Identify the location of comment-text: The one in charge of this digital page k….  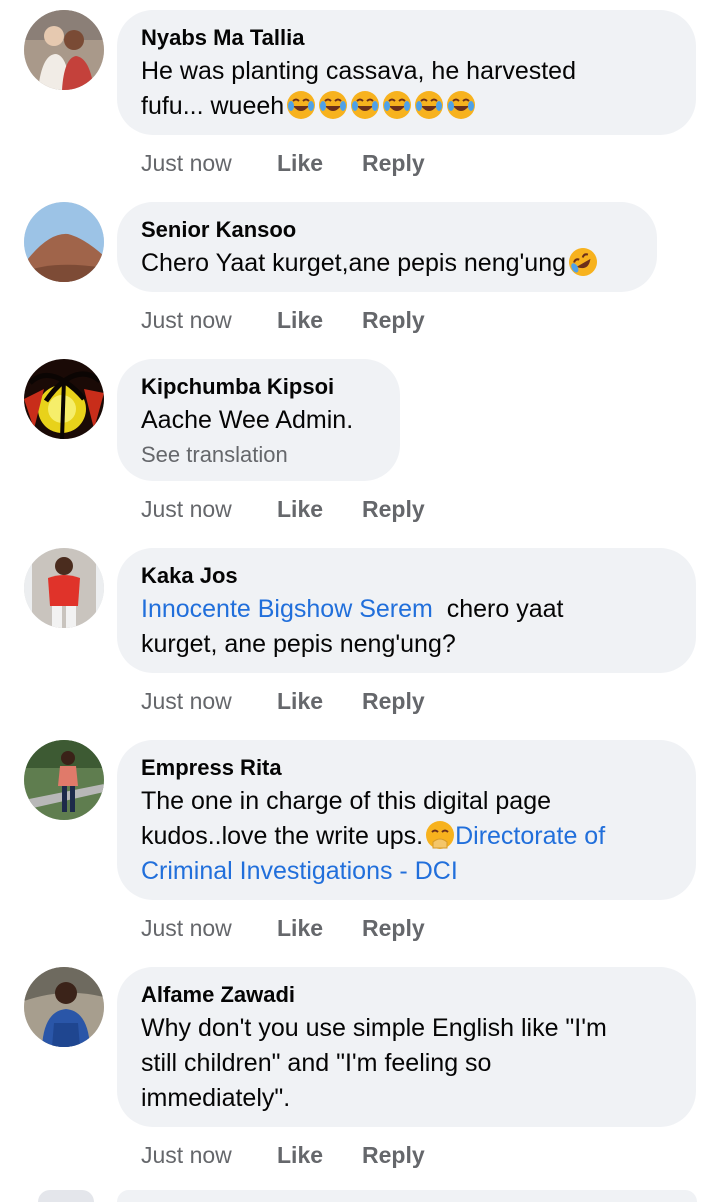
(373, 836).